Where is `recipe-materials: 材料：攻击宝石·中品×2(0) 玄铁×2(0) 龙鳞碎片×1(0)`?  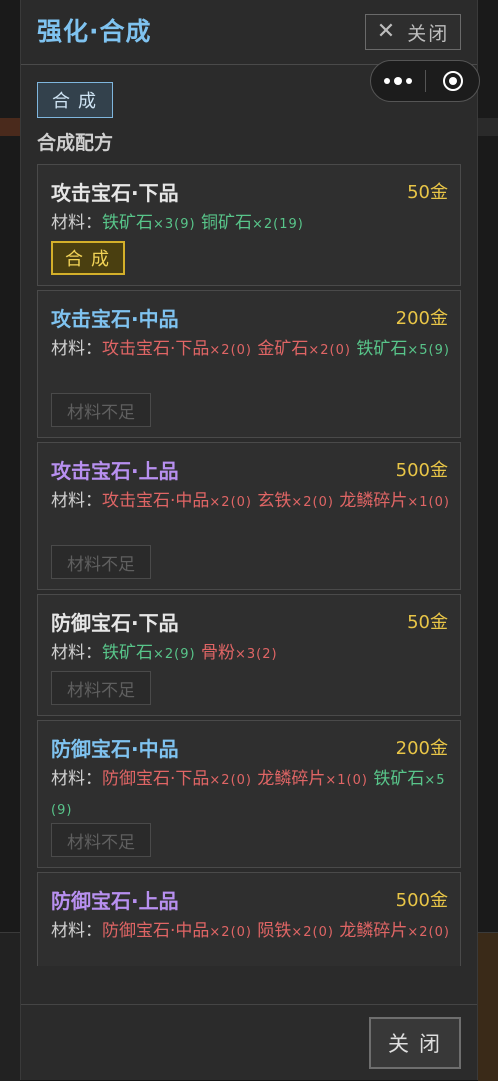 recipe-materials: 材料：攻击宝石·中品×2(0) 玄铁×2(0) 龙鳞碎片×1(0) is located at coordinates (251, 502).